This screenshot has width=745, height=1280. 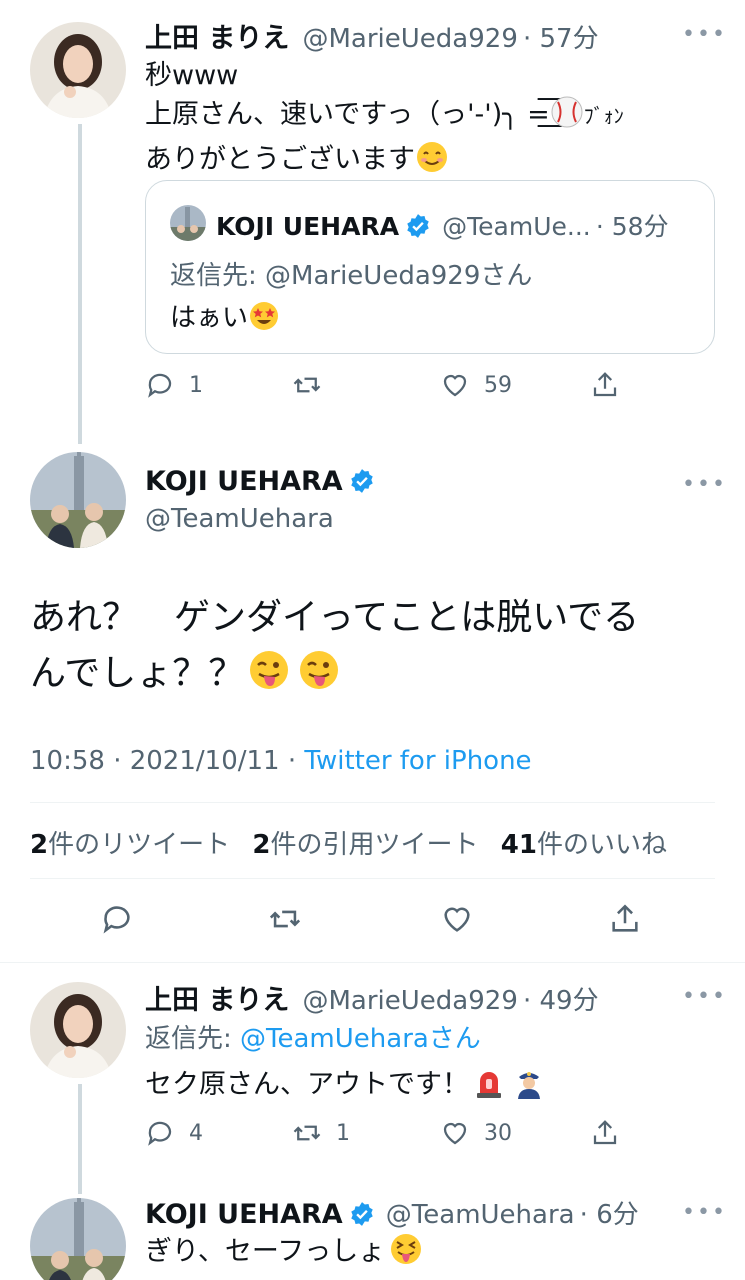 What do you see at coordinates (399, 276) in the screenshot?
I see `reply-handle: @MarieUeda929さん` at bounding box center [399, 276].